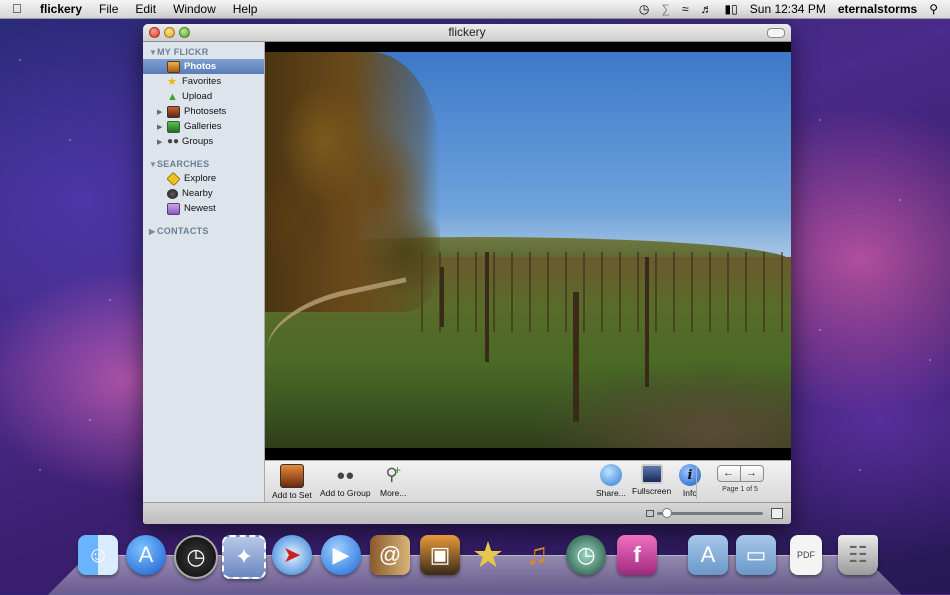  What do you see at coordinates (172, 81) in the screenshot?
I see `star-icon: ★` at bounding box center [172, 81].